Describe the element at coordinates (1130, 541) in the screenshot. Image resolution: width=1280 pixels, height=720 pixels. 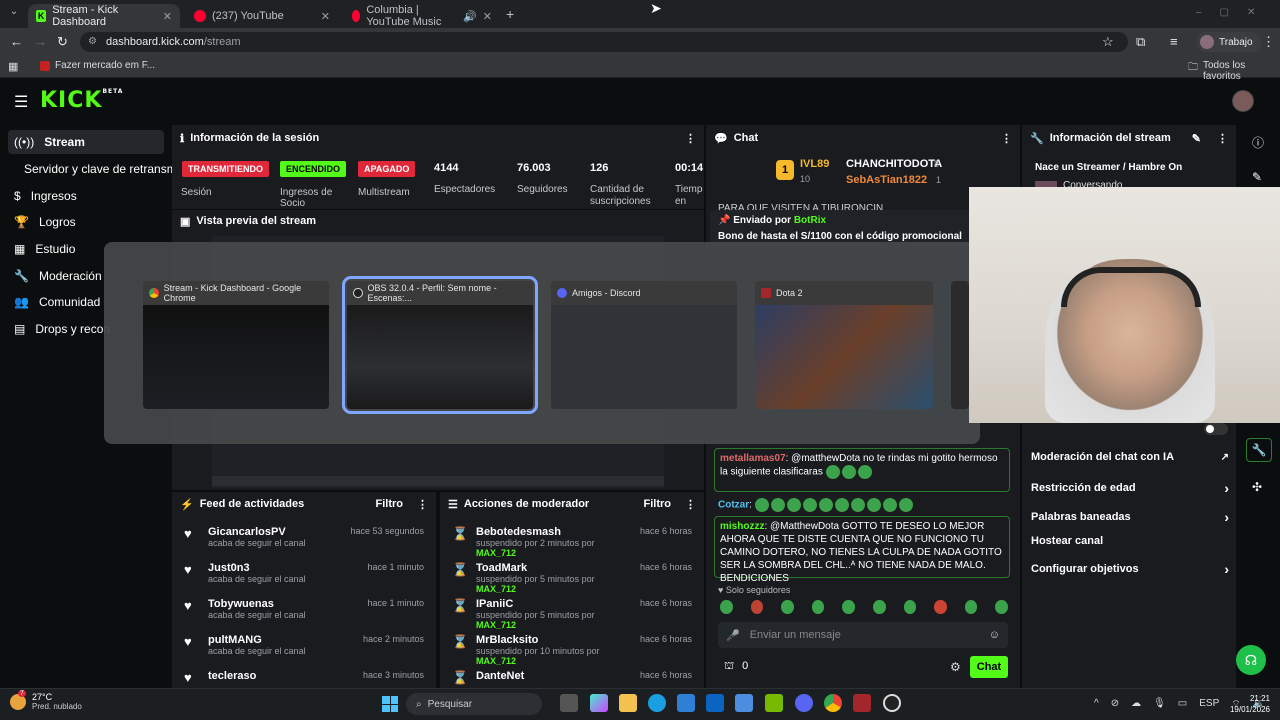
I see `host-channel-link: Hostear canal` at that location.